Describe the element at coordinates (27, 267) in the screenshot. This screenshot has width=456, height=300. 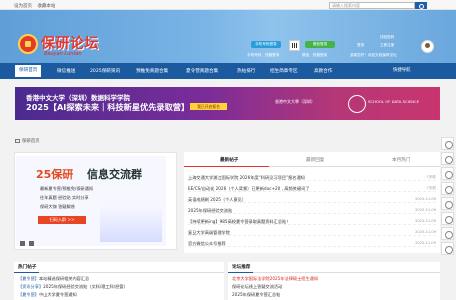
I see `hot-posts-title: 热门帖子` at that location.